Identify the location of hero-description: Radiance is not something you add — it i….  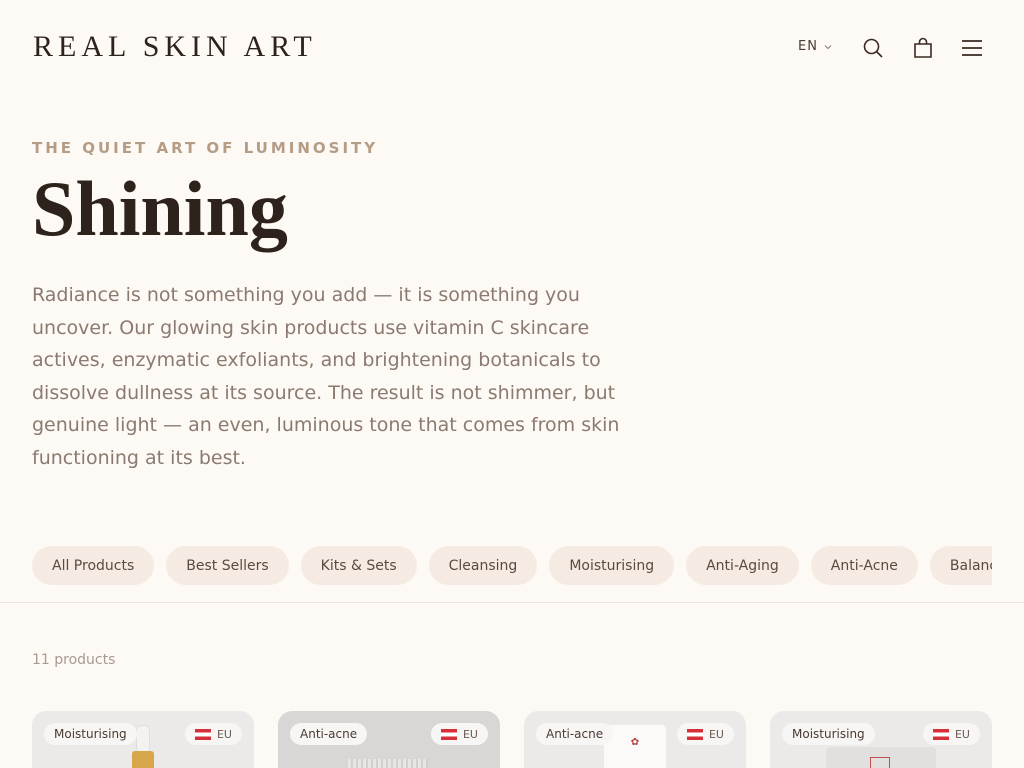
(326, 376).